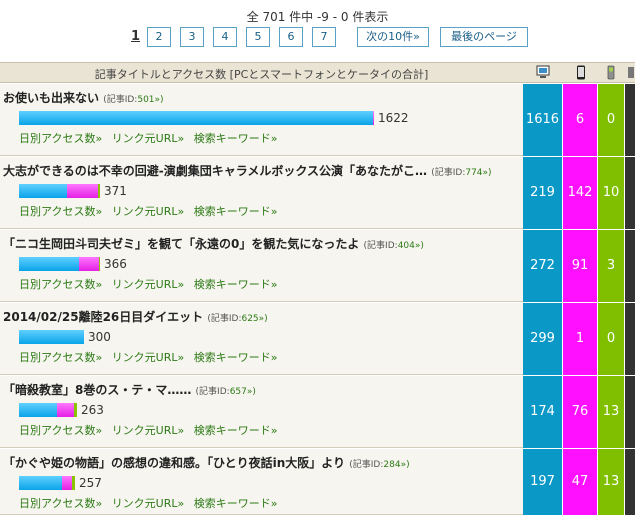 The height and width of the screenshot is (515, 635). Describe the element at coordinates (317, 17) in the screenshot. I see `result-summary: 全 701 件中 -9 - 0 件表示` at that location.